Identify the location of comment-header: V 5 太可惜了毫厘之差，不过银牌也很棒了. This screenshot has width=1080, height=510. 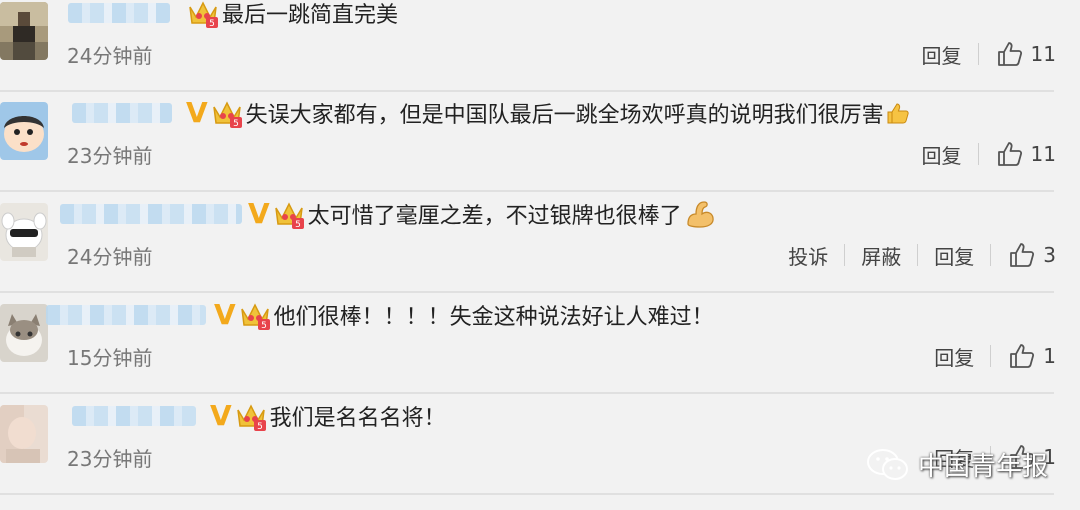
(388, 214).